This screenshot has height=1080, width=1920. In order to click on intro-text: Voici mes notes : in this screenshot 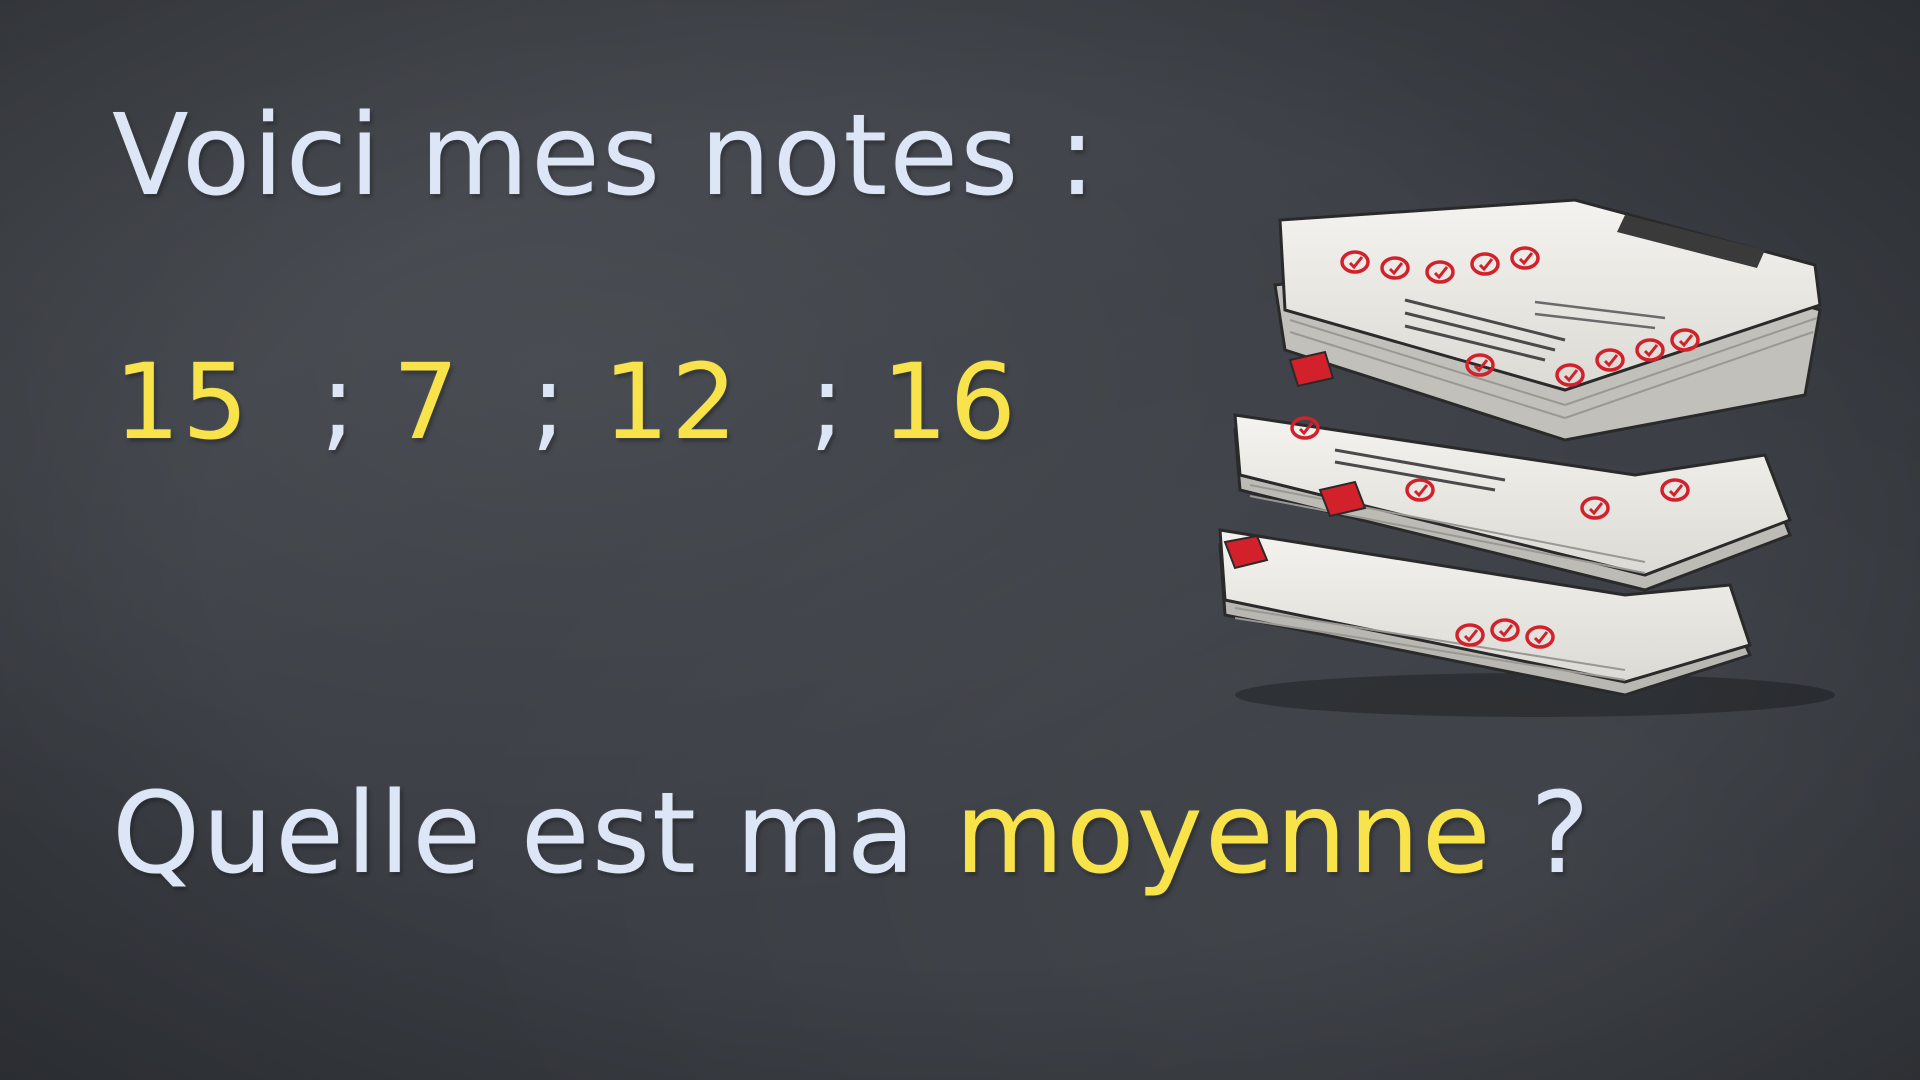, I will do `click(605, 156)`.